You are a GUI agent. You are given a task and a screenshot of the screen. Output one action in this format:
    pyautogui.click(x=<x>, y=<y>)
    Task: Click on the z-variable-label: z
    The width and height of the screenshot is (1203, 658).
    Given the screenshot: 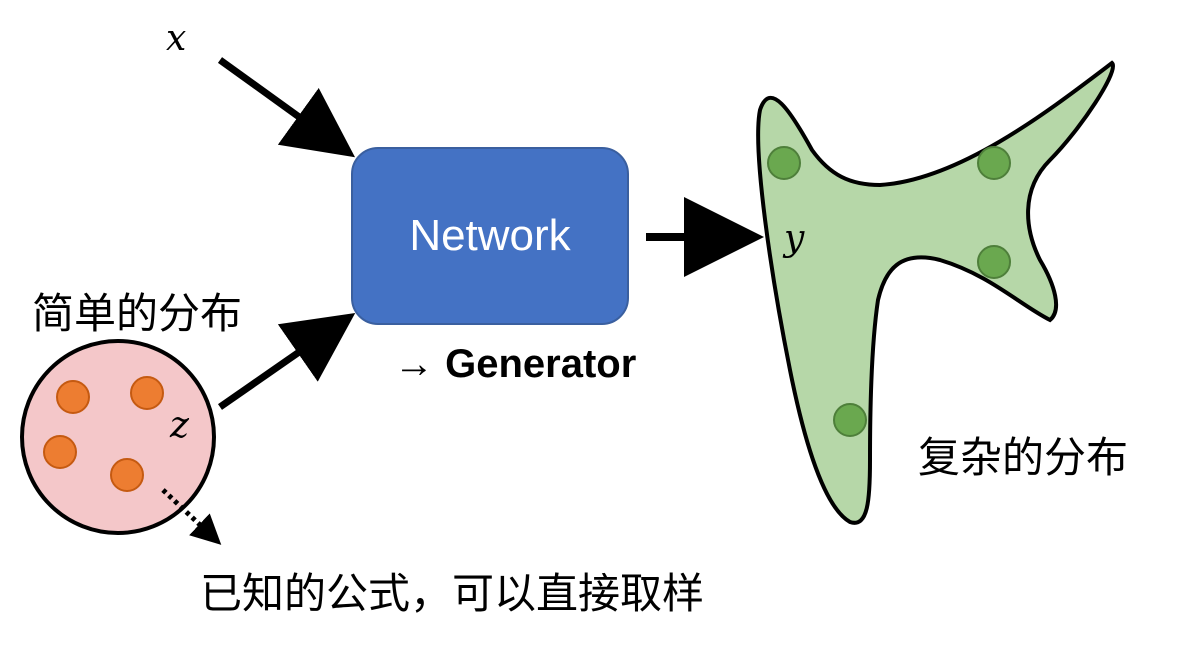 What is the action you would take?
    pyautogui.click(x=179, y=425)
    